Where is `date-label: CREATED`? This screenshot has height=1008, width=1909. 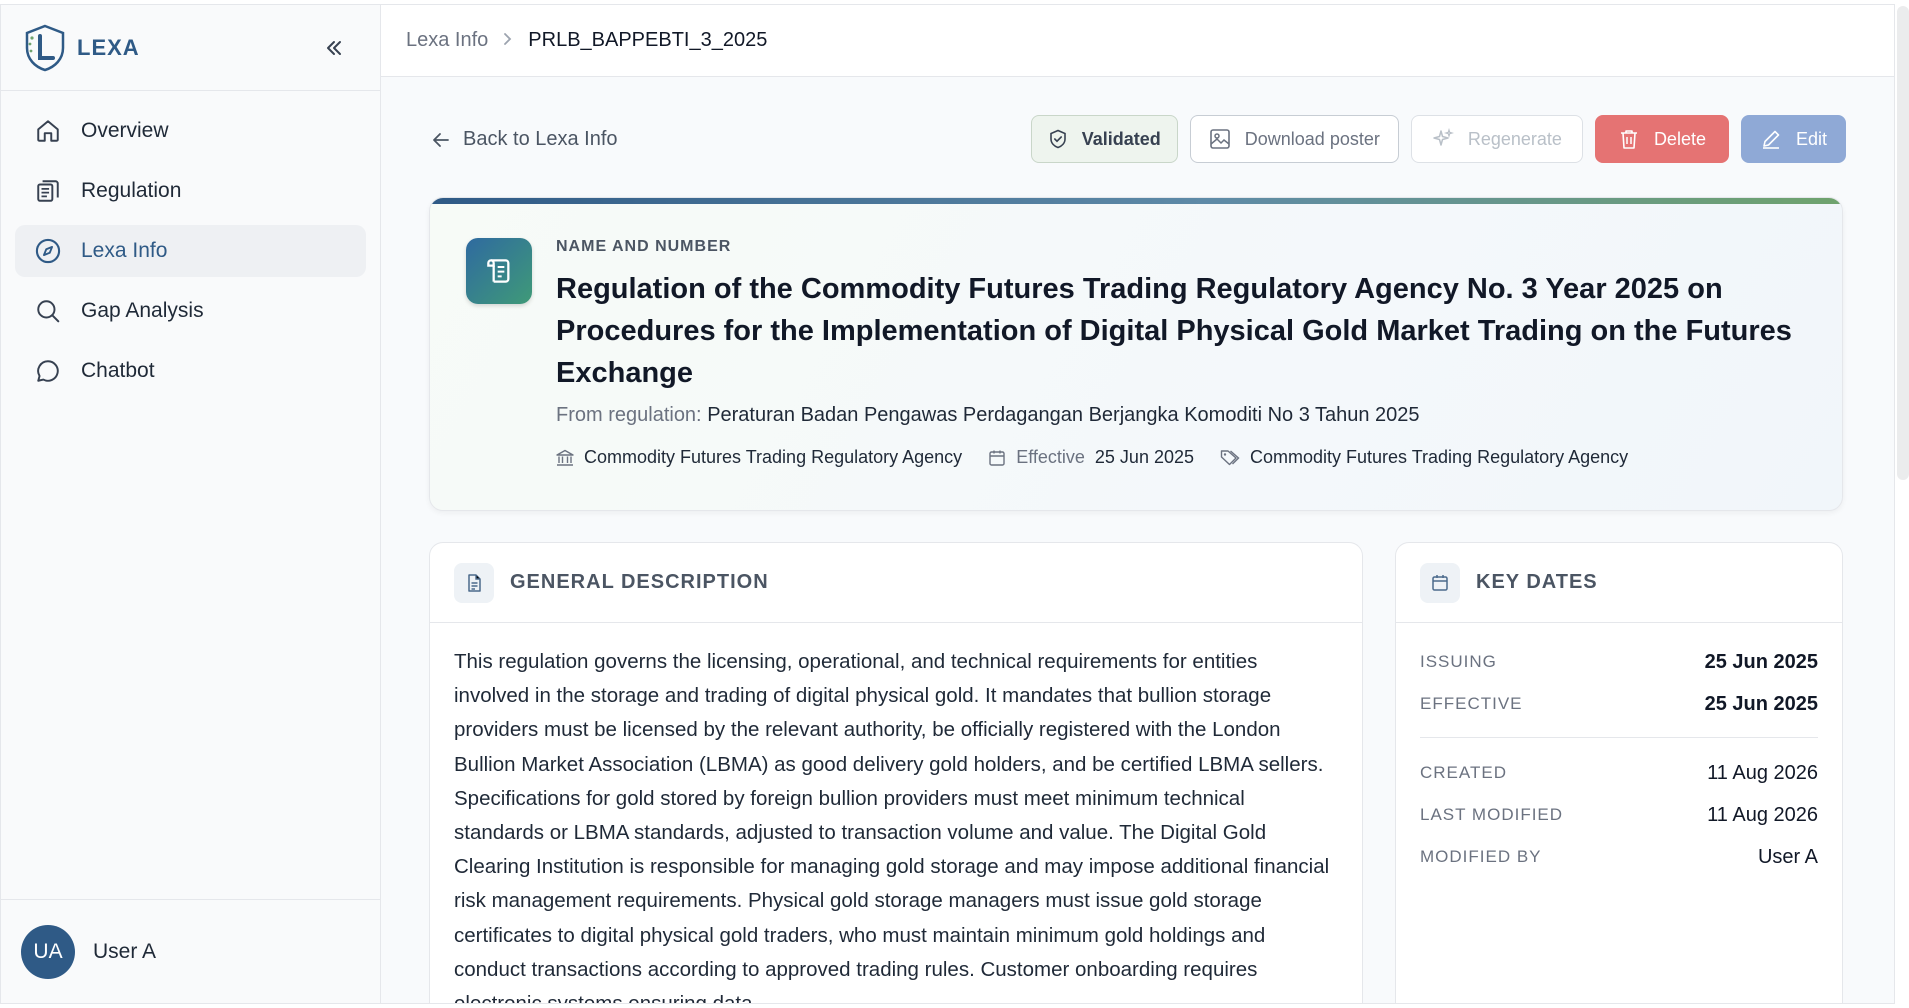 date-label: CREATED is located at coordinates (1463, 772).